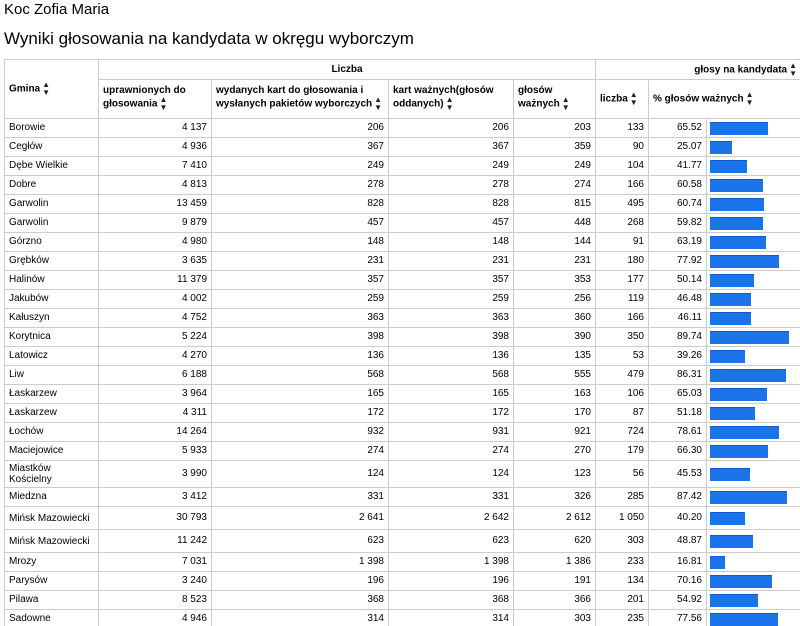 This screenshot has width=800, height=626. Describe the element at coordinates (300, 600) in the screenshot. I see `wydanych-cell: 368` at that location.